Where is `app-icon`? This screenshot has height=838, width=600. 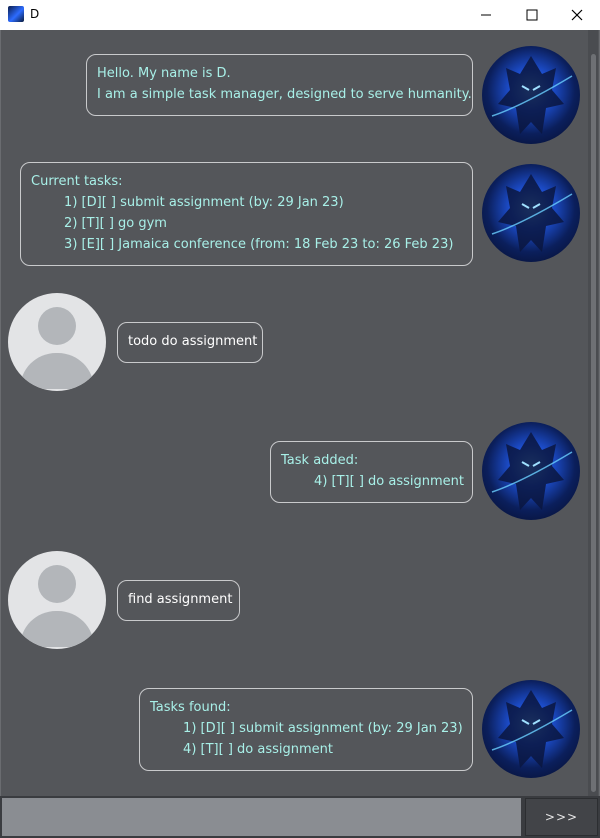 app-icon is located at coordinates (16, 14).